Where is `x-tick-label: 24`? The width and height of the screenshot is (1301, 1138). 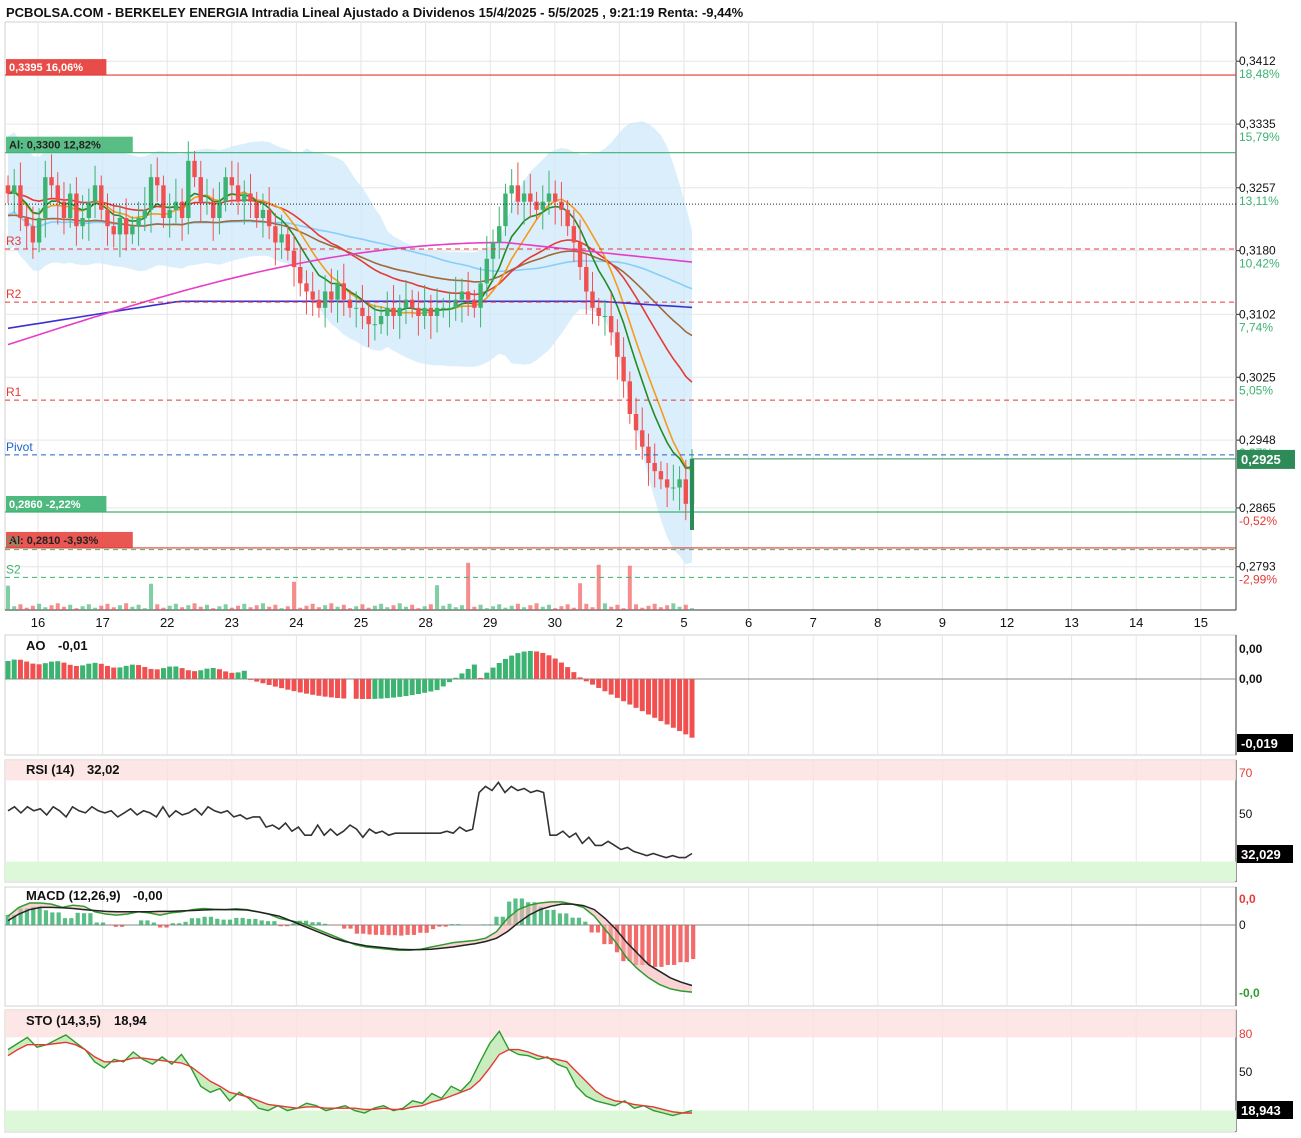 x-tick-label: 24 is located at coordinates (296, 622).